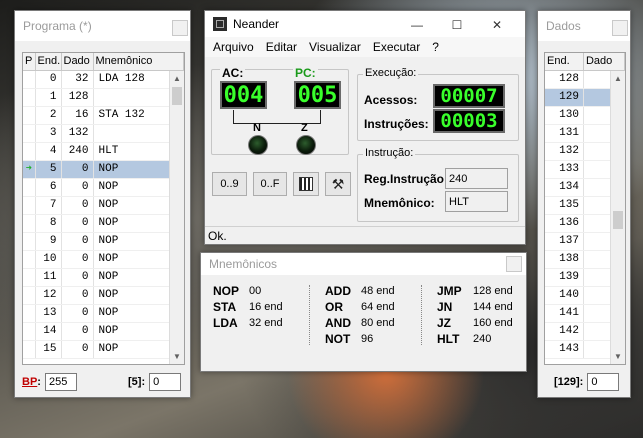 The height and width of the screenshot is (438, 643). What do you see at coordinates (270, 184) in the screenshot?
I see `hex-button: 0..F` at bounding box center [270, 184].